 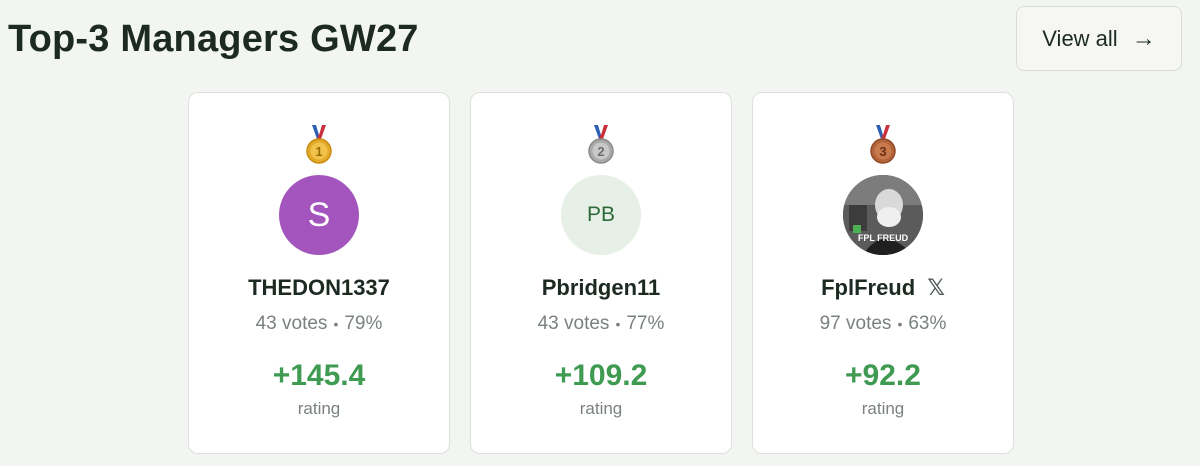 I want to click on silver-medal-icon: 2, so click(x=601, y=144).